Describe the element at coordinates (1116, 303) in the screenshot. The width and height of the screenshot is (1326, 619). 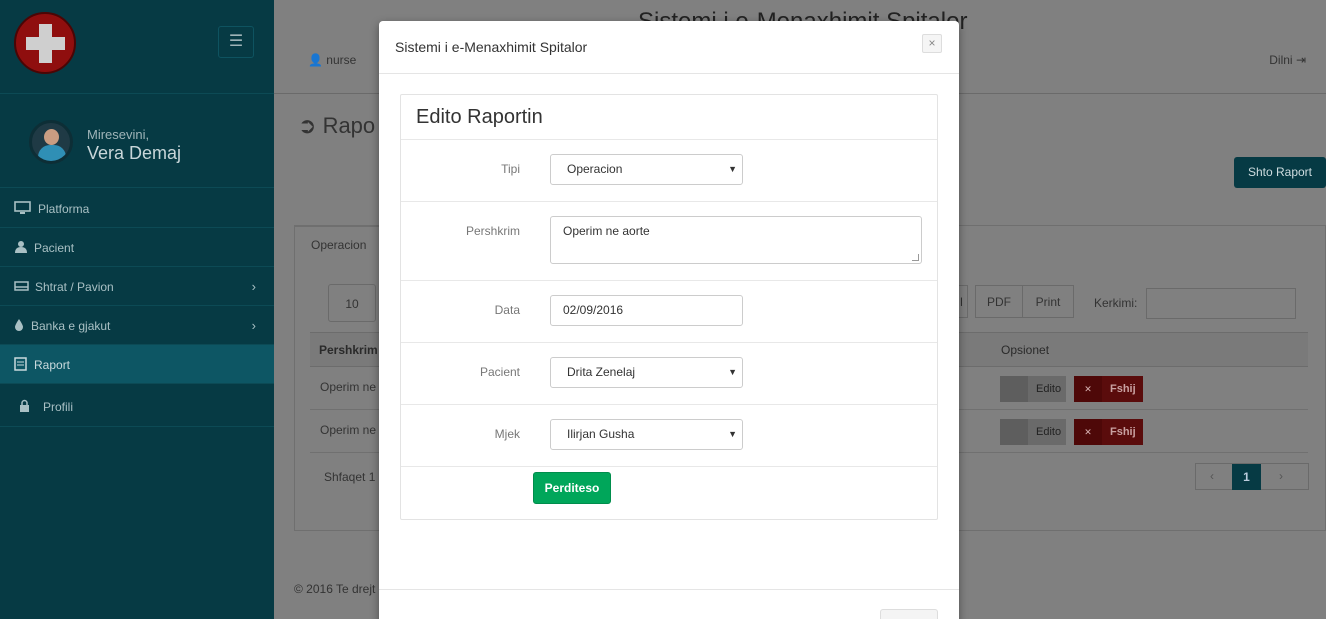
I see `search-label: Kerkimi:` at that location.